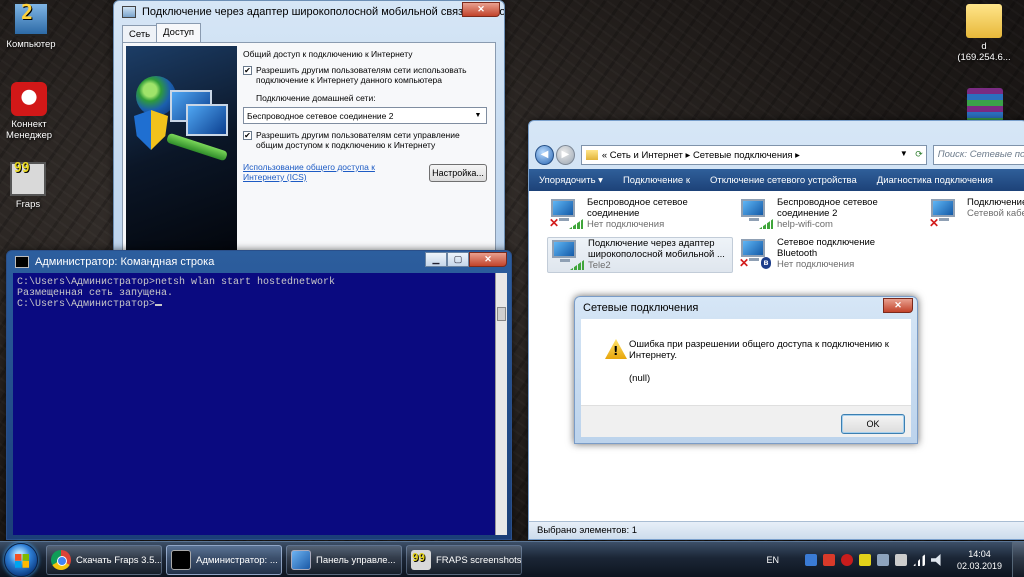 The height and width of the screenshot is (577, 1024). I want to click on chevron-down-icon: ▼, so click(904, 153).